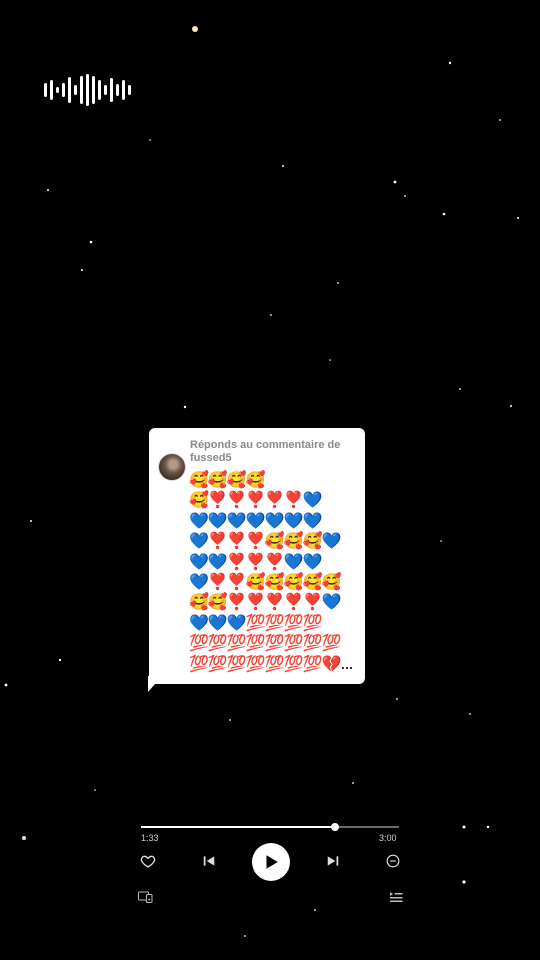 This screenshot has height=960, width=540. What do you see at coordinates (265, 643) in the screenshot?
I see `emoji-line: 💯💯💯💯💯💯💯💯` at bounding box center [265, 643].